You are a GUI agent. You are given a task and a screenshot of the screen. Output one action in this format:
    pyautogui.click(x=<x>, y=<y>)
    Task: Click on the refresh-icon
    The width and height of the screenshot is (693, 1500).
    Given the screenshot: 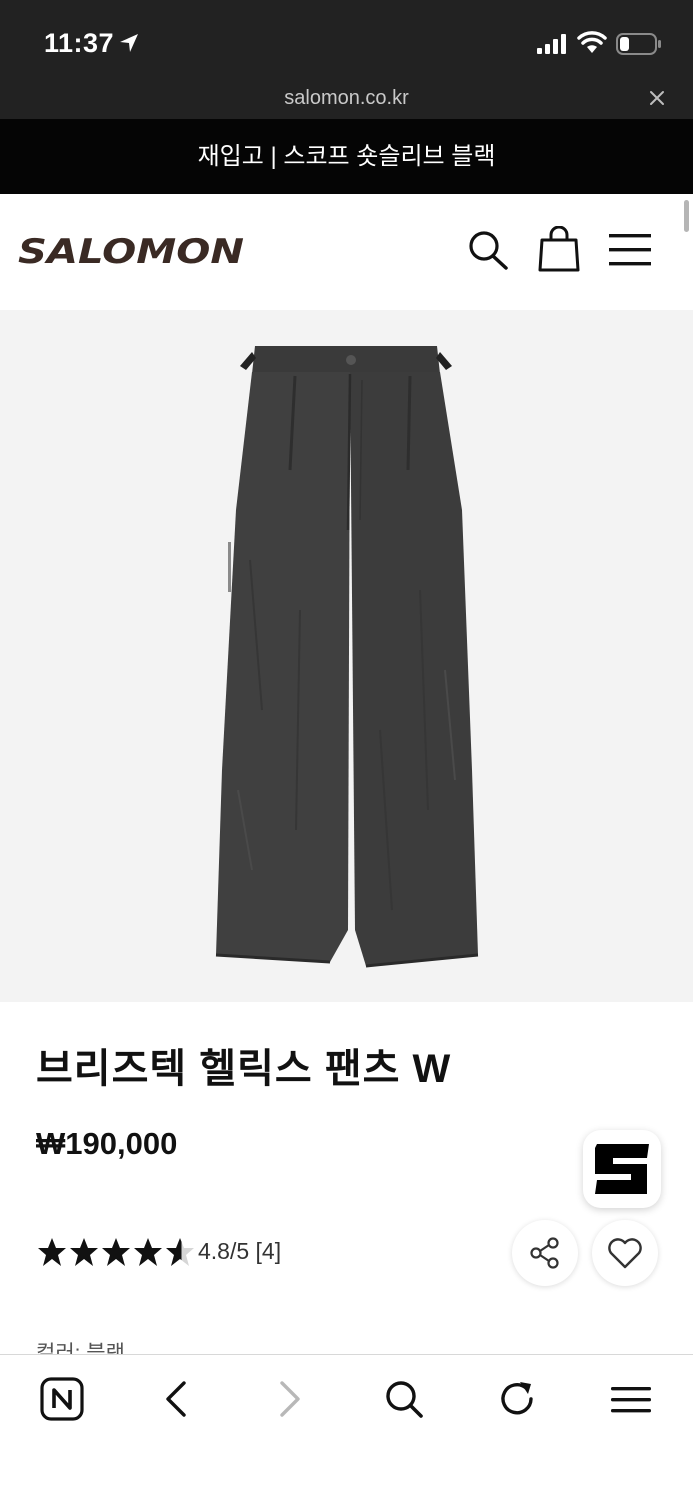 What is the action you would take?
    pyautogui.click(x=518, y=1399)
    